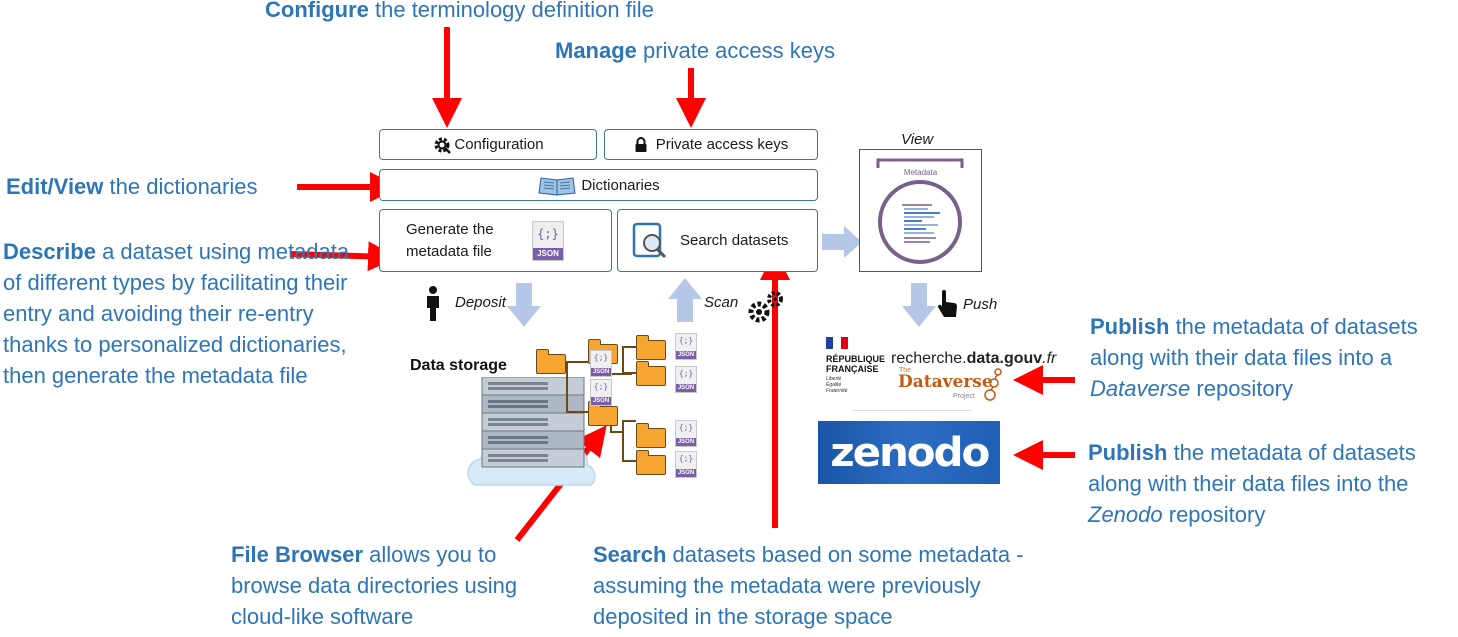 The image size is (1458, 637). Describe the element at coordinates (1130, 326) in the screenshot. I see `publish-dataverse-bold: Publish` at that location.